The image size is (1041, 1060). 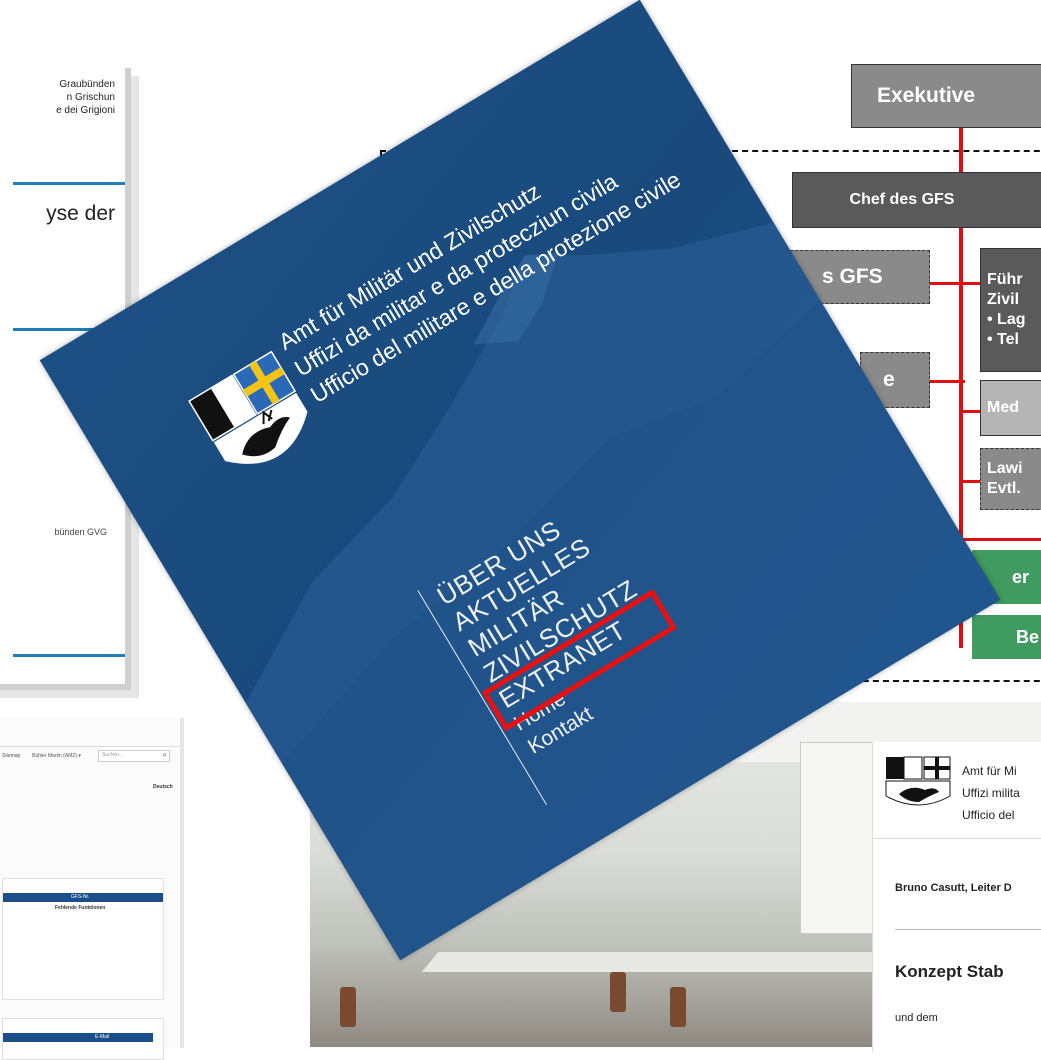 What do you see at coordinates (134, 756) in the screenshot?
I see `search-input: Suchen... ⌕` at bounding box center [134, 756].